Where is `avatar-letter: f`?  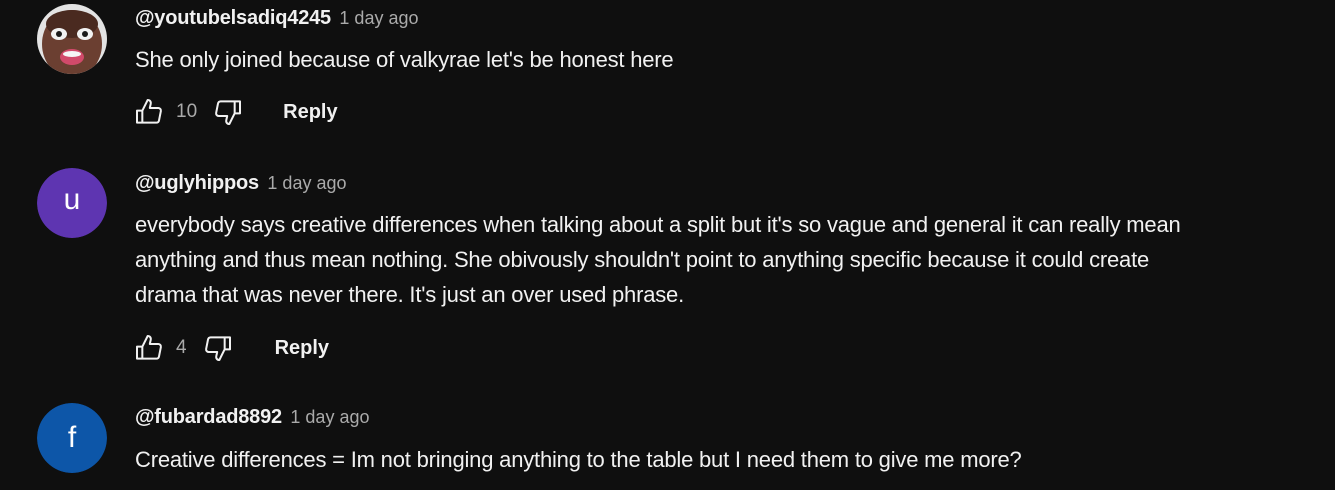
avatar-letter: f is located at coordinates (72, 437).